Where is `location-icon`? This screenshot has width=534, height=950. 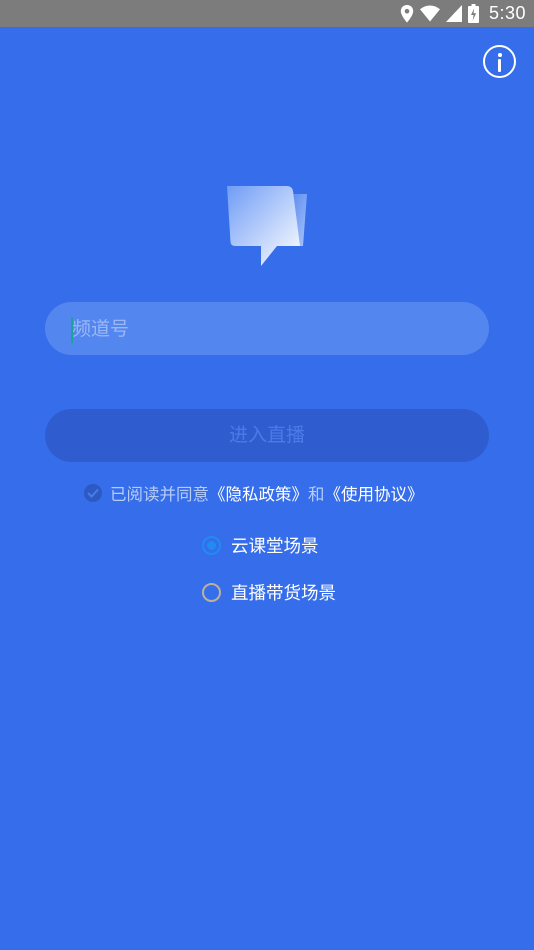
location-icon is located at coordinates (407, 13).